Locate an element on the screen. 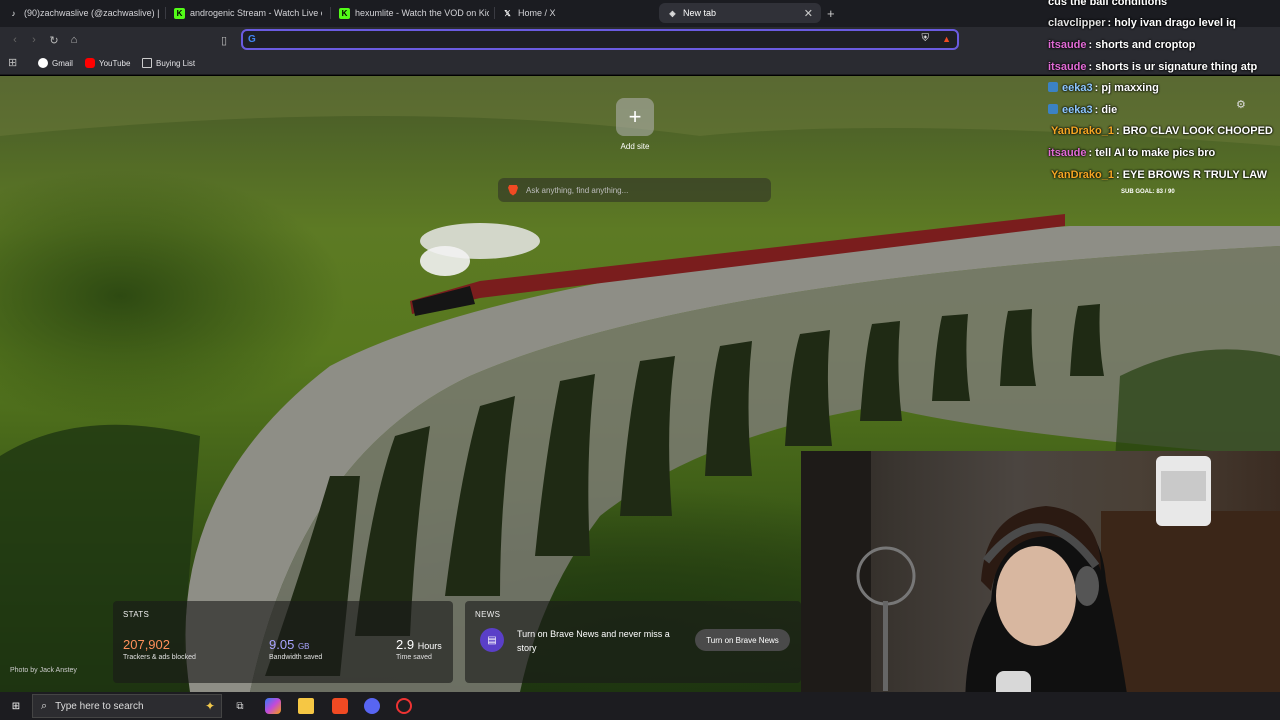 Image resolution: width=1280 pixels, height=720 pixels. gear-icon: ⚙ is located at coordinates (1241, 104).